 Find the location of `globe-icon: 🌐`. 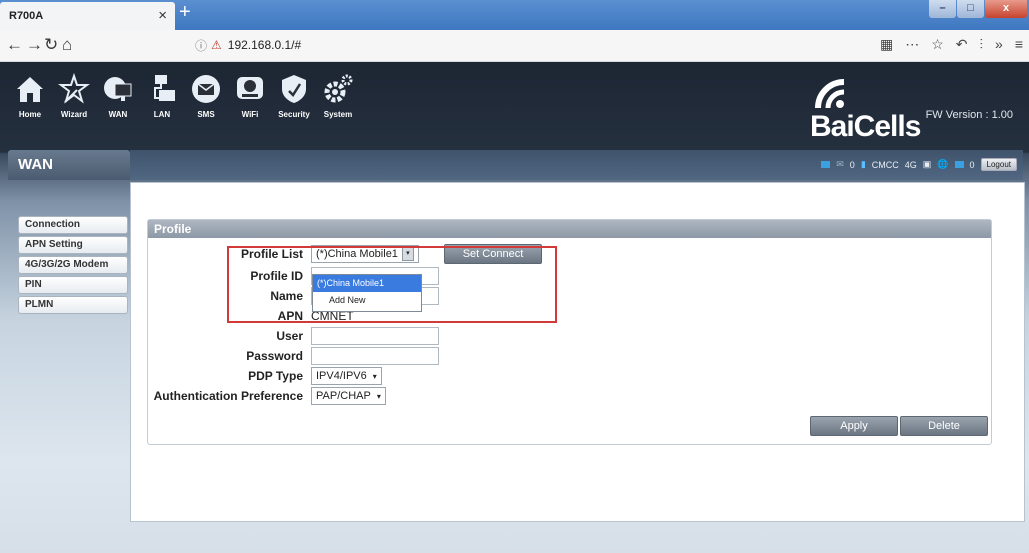

globe-icon: 🌐 is located at coordinates (943, 164).